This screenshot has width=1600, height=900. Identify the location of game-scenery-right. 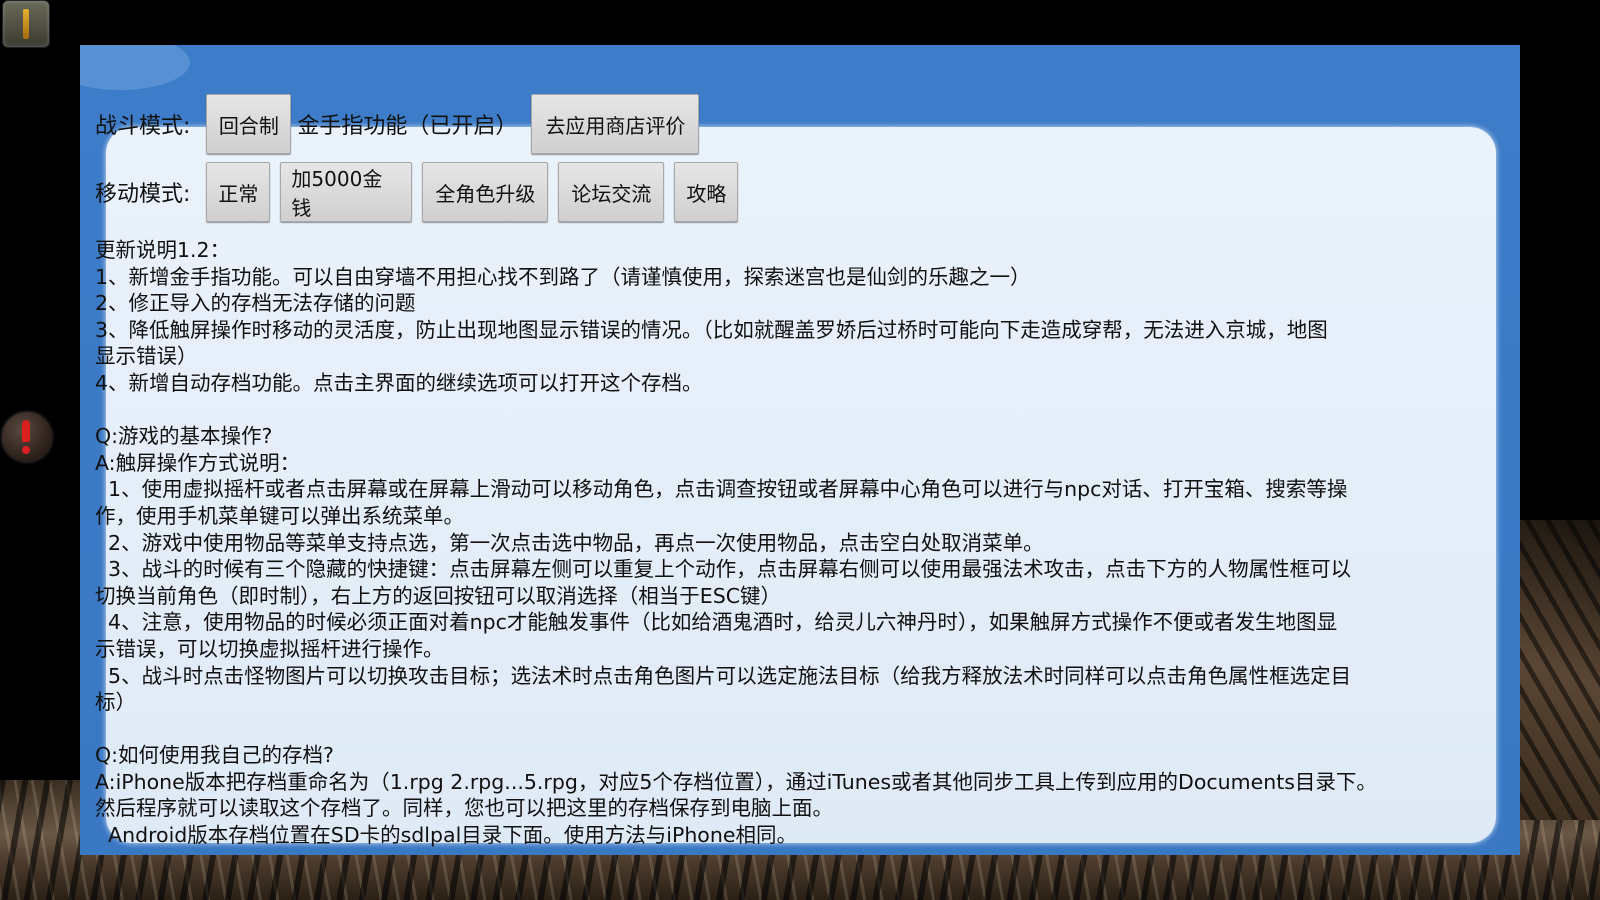
(1555, 670).